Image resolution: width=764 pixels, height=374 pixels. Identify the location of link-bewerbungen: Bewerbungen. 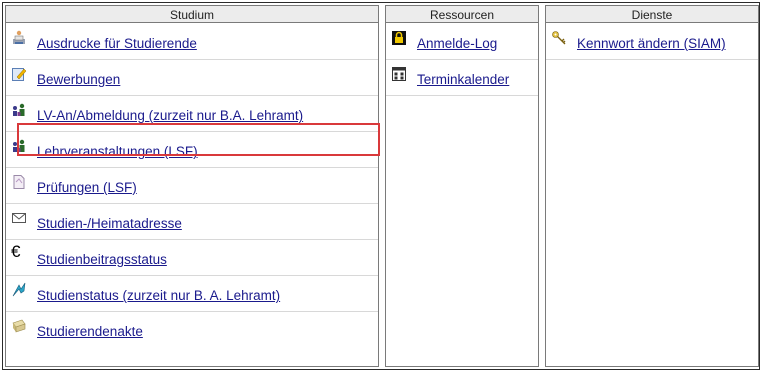
(78, 79).